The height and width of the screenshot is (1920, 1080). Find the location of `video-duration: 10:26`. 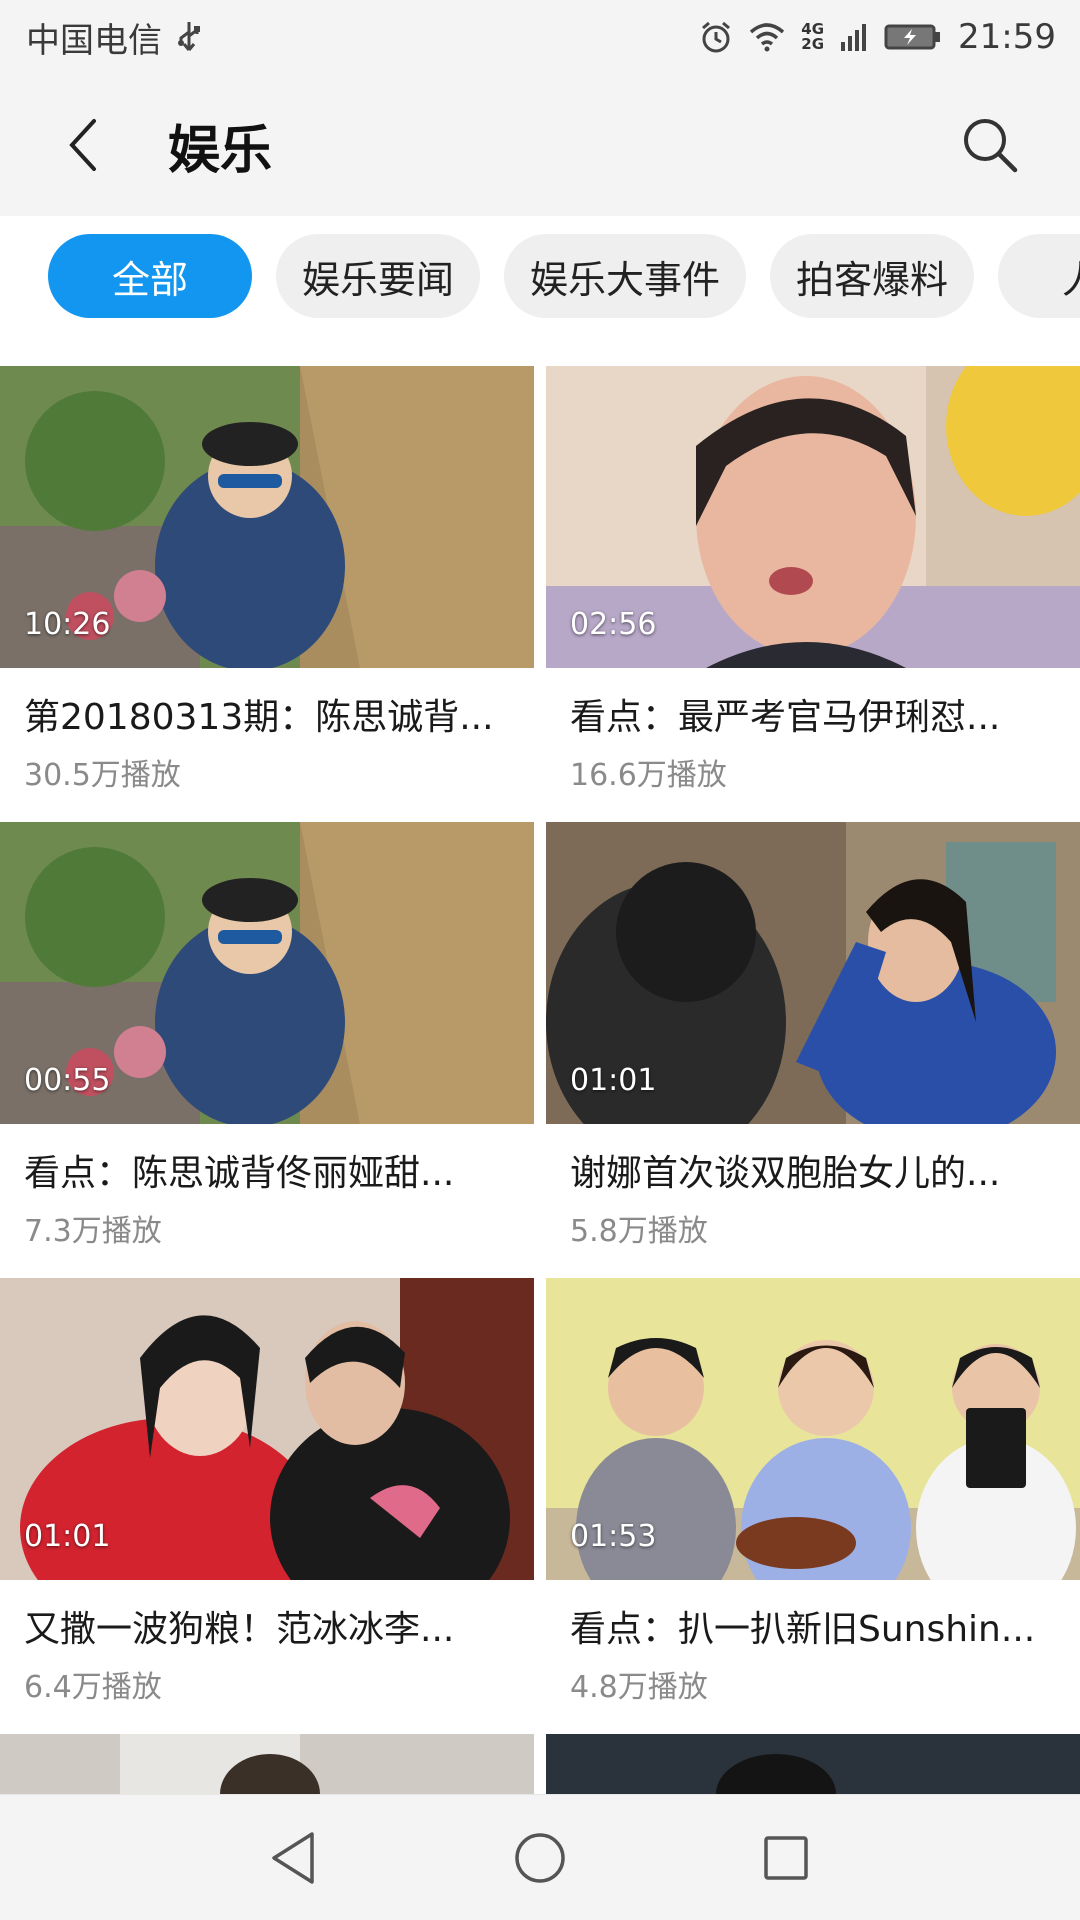

video-duration: 10:26 is located at coordinates (67, 624).